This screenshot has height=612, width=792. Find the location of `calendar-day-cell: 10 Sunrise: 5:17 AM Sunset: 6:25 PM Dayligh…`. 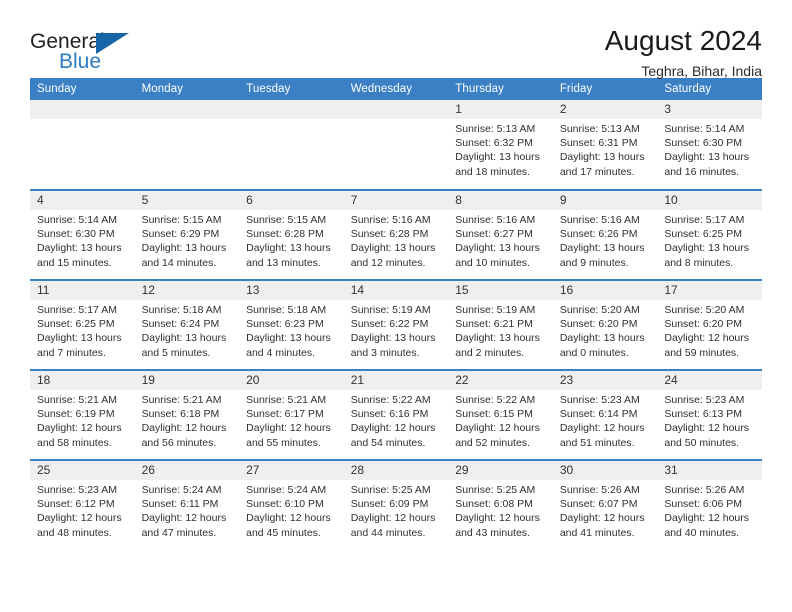

calendar-day-cell: 10 Sunrise: 5:17 AM Sunset: 6:25 PM Dayligh… is located at coordinates (709, 234).